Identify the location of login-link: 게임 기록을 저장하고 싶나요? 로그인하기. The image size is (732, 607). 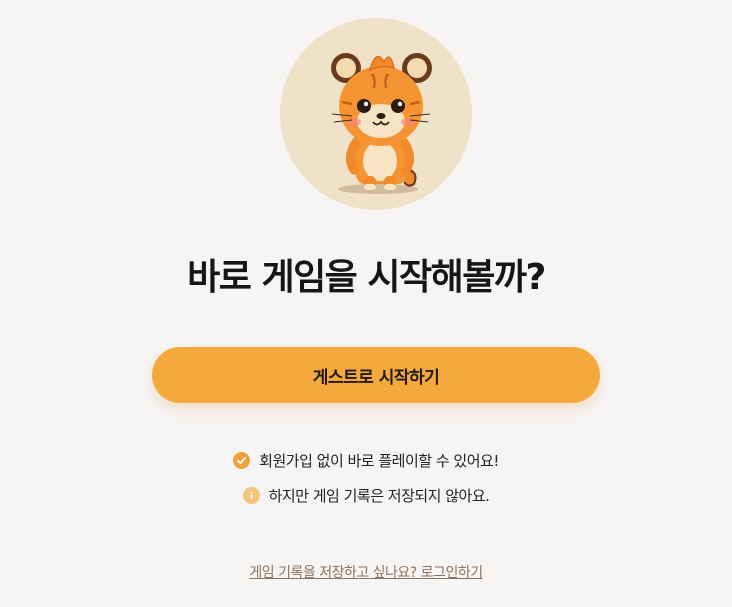
(366, 572).